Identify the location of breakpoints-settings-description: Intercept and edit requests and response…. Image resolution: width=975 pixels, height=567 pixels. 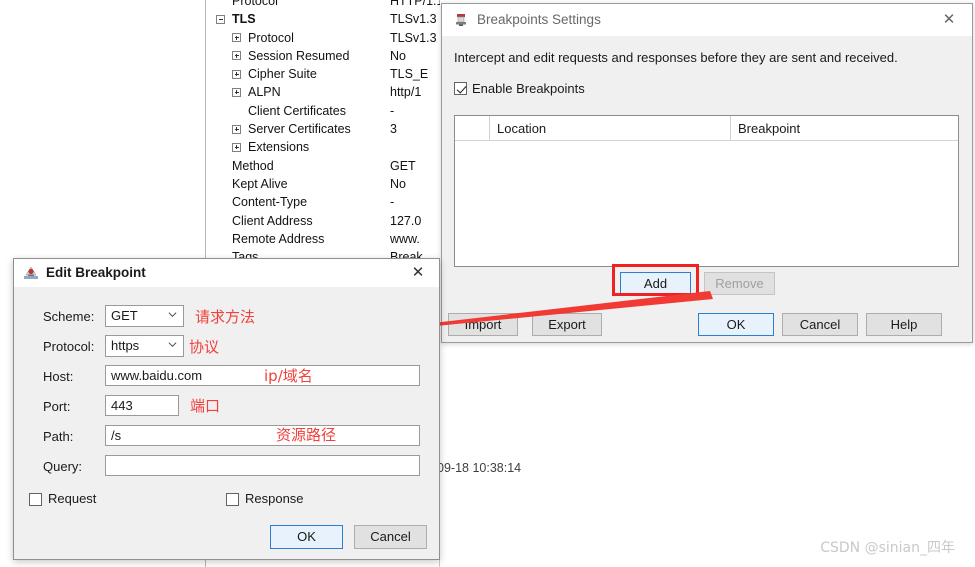
(676, 57).